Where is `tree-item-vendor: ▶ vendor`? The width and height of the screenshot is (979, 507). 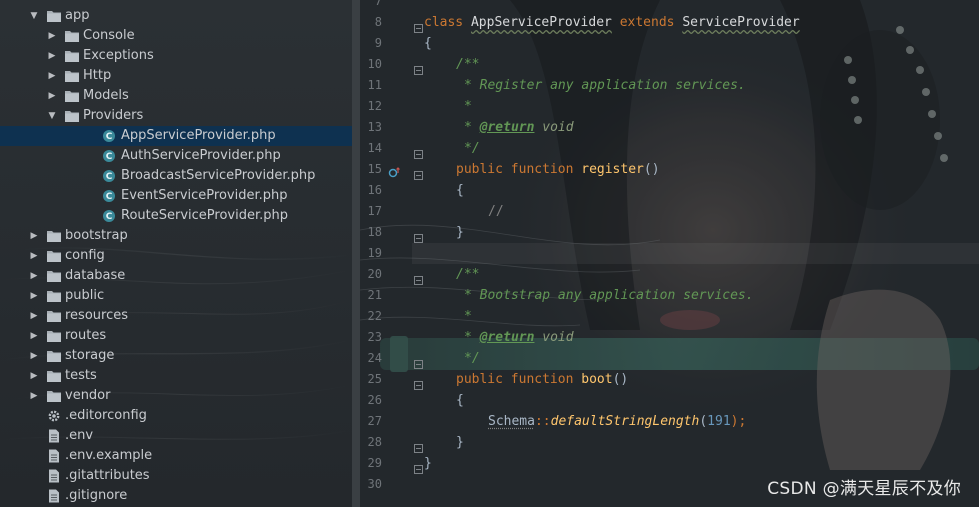 tree-item-vendor: ▶ vendor is located at coordinates (176, 396).